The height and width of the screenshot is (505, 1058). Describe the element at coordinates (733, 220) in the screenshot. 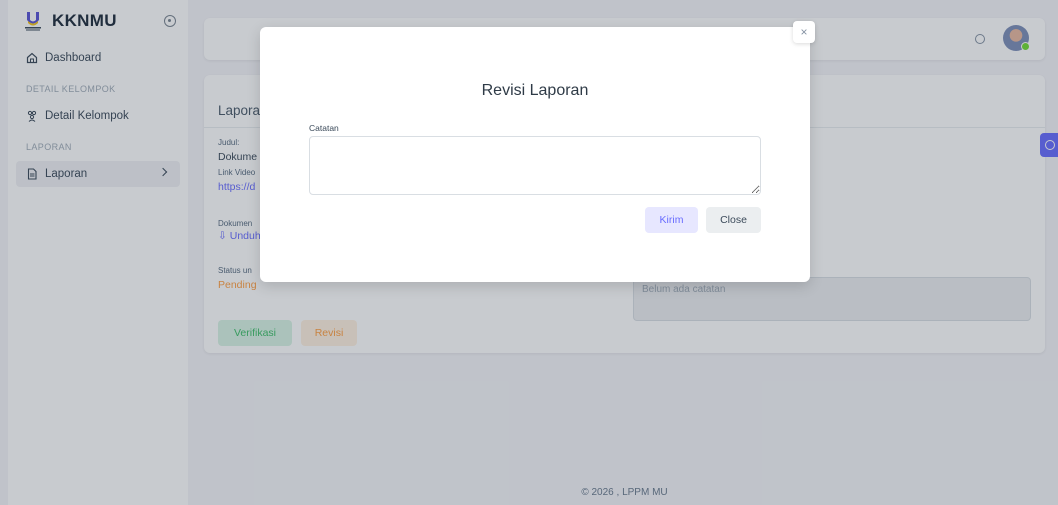

I see `close-button: Close` at that location.